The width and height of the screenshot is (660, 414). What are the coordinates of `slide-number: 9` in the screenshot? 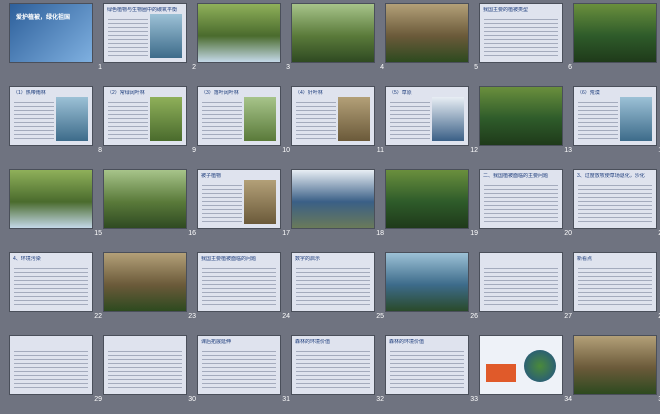 It's located at (194, 150).